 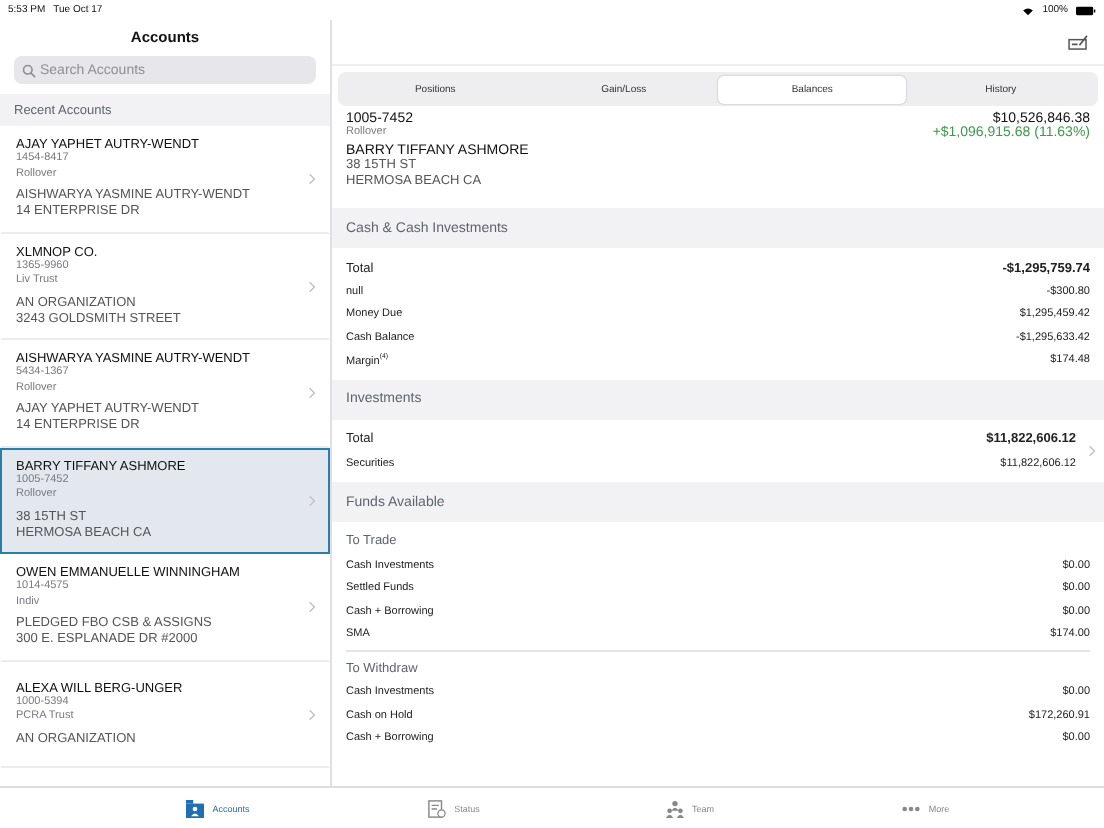 I want to click on people-icon, so click(x=674, y=808).